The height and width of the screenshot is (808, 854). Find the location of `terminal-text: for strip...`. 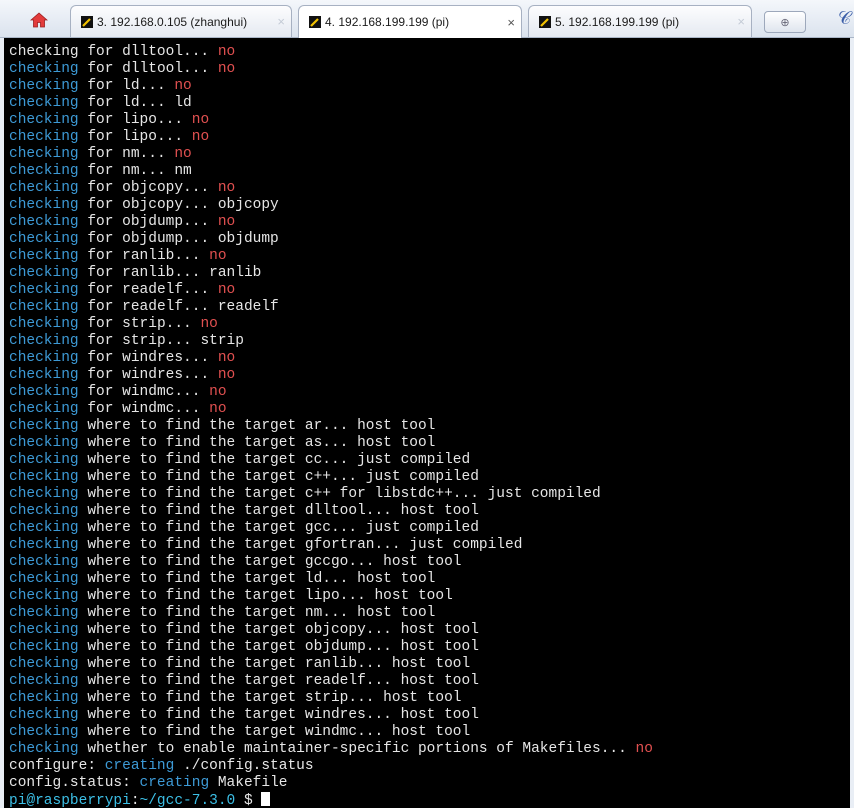

terminal-text: for strip... is located at coordinates (139, 324).